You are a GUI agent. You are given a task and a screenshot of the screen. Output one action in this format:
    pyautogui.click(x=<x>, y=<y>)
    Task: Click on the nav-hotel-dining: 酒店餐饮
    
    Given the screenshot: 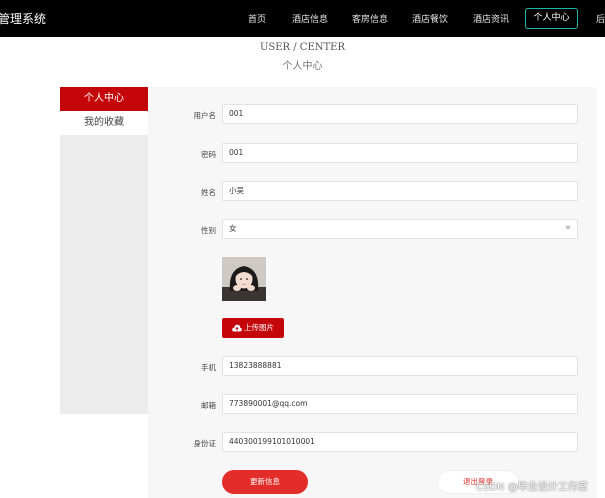 What is the action you would take?
    pyautogui.click(x=430, y=18)
    